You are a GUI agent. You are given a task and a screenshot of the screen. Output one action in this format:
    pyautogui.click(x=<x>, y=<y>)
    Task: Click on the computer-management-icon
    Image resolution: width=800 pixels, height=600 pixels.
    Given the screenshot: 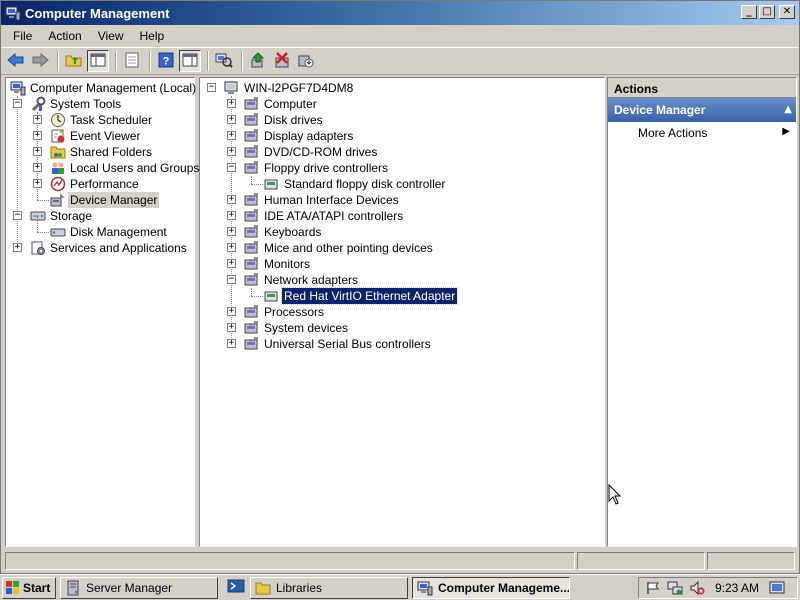 What is the action you would take?
    pyautogui.click(x=425, y=588)
    